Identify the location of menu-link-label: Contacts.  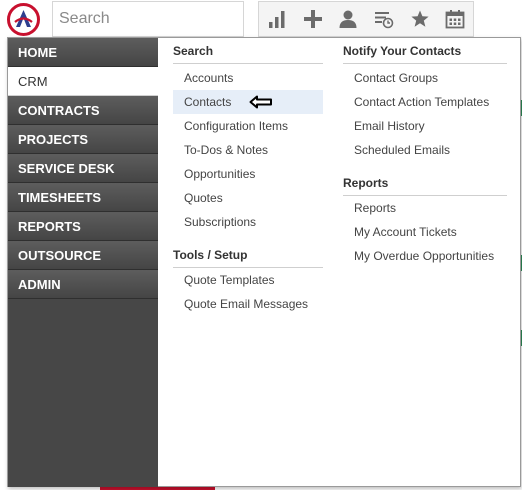
(208, 102).